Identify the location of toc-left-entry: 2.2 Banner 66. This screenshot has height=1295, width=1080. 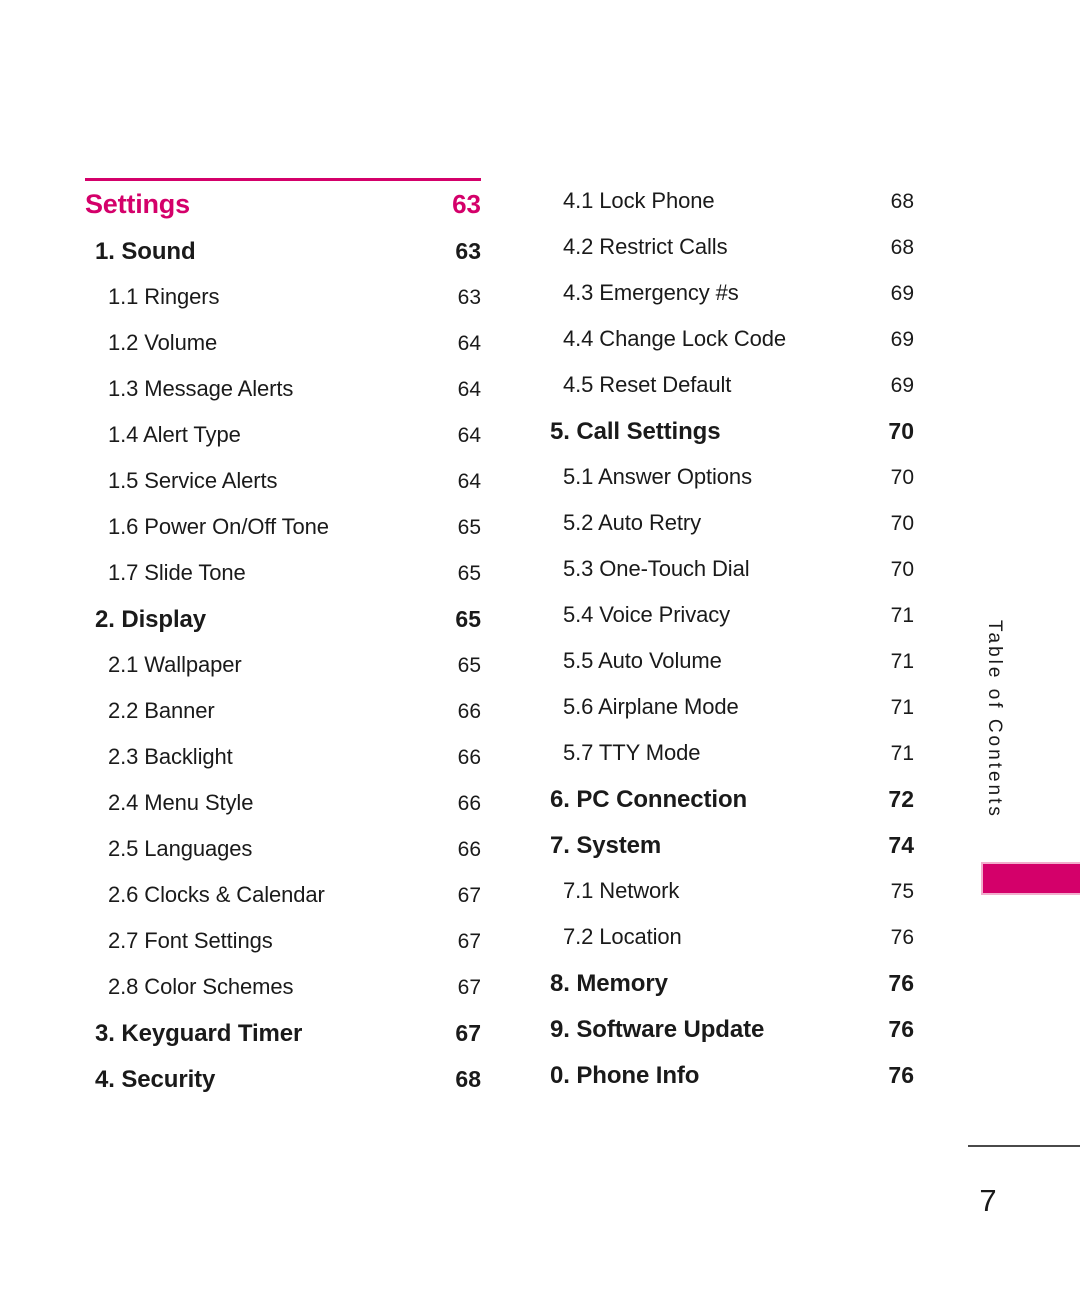
(283, 721).